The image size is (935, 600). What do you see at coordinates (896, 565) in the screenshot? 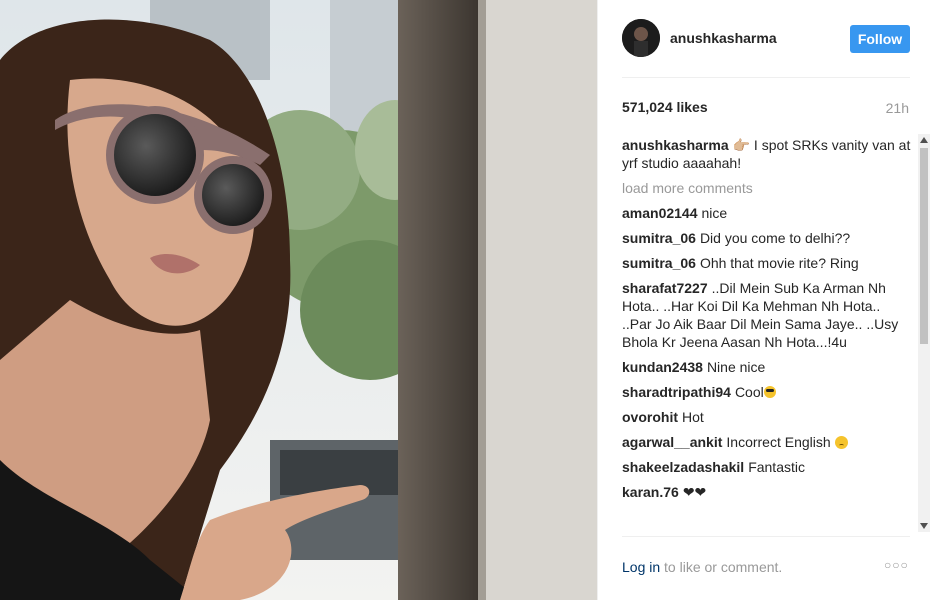
I see `more-options-icon: ○○○` at bounding box center [896, 565].